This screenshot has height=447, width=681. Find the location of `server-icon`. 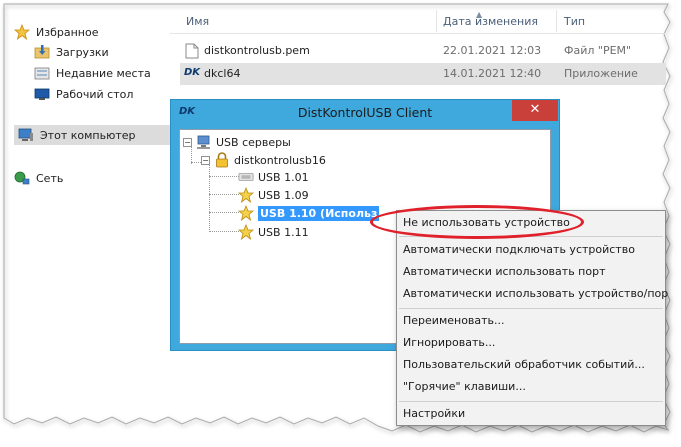

server-icon is located at coordinates (204, 142).